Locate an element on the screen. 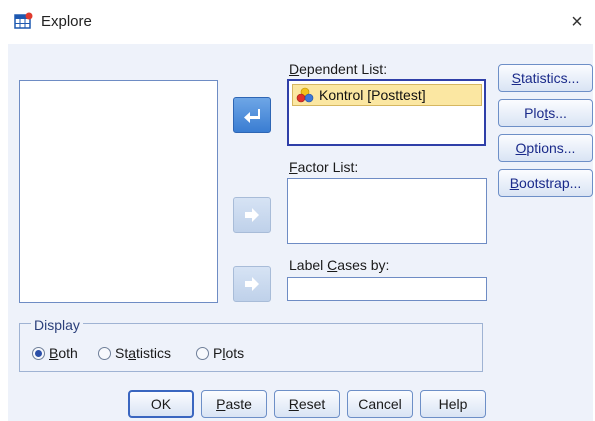 Image resolution: width=595 pixels, height=421 pixels. move-to-dependent-button is located at coordinates (252, 115).